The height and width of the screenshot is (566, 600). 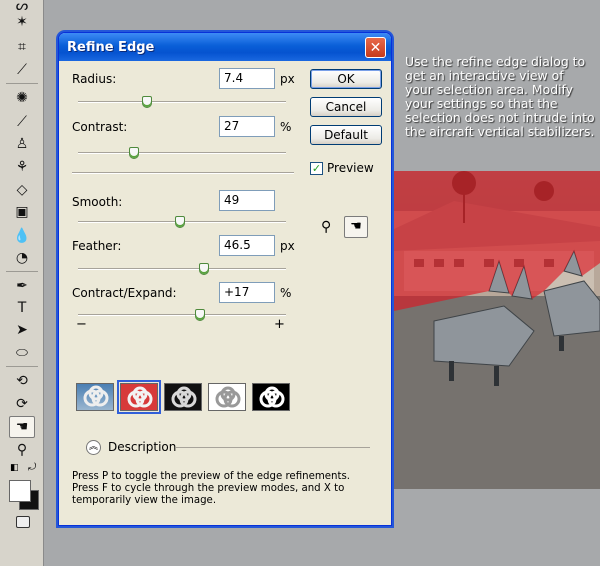 What do you see at coordinates (22, 236) in the screenshot?
I see `blur-tool-icon: 💧` at bounding box center [22, 236].